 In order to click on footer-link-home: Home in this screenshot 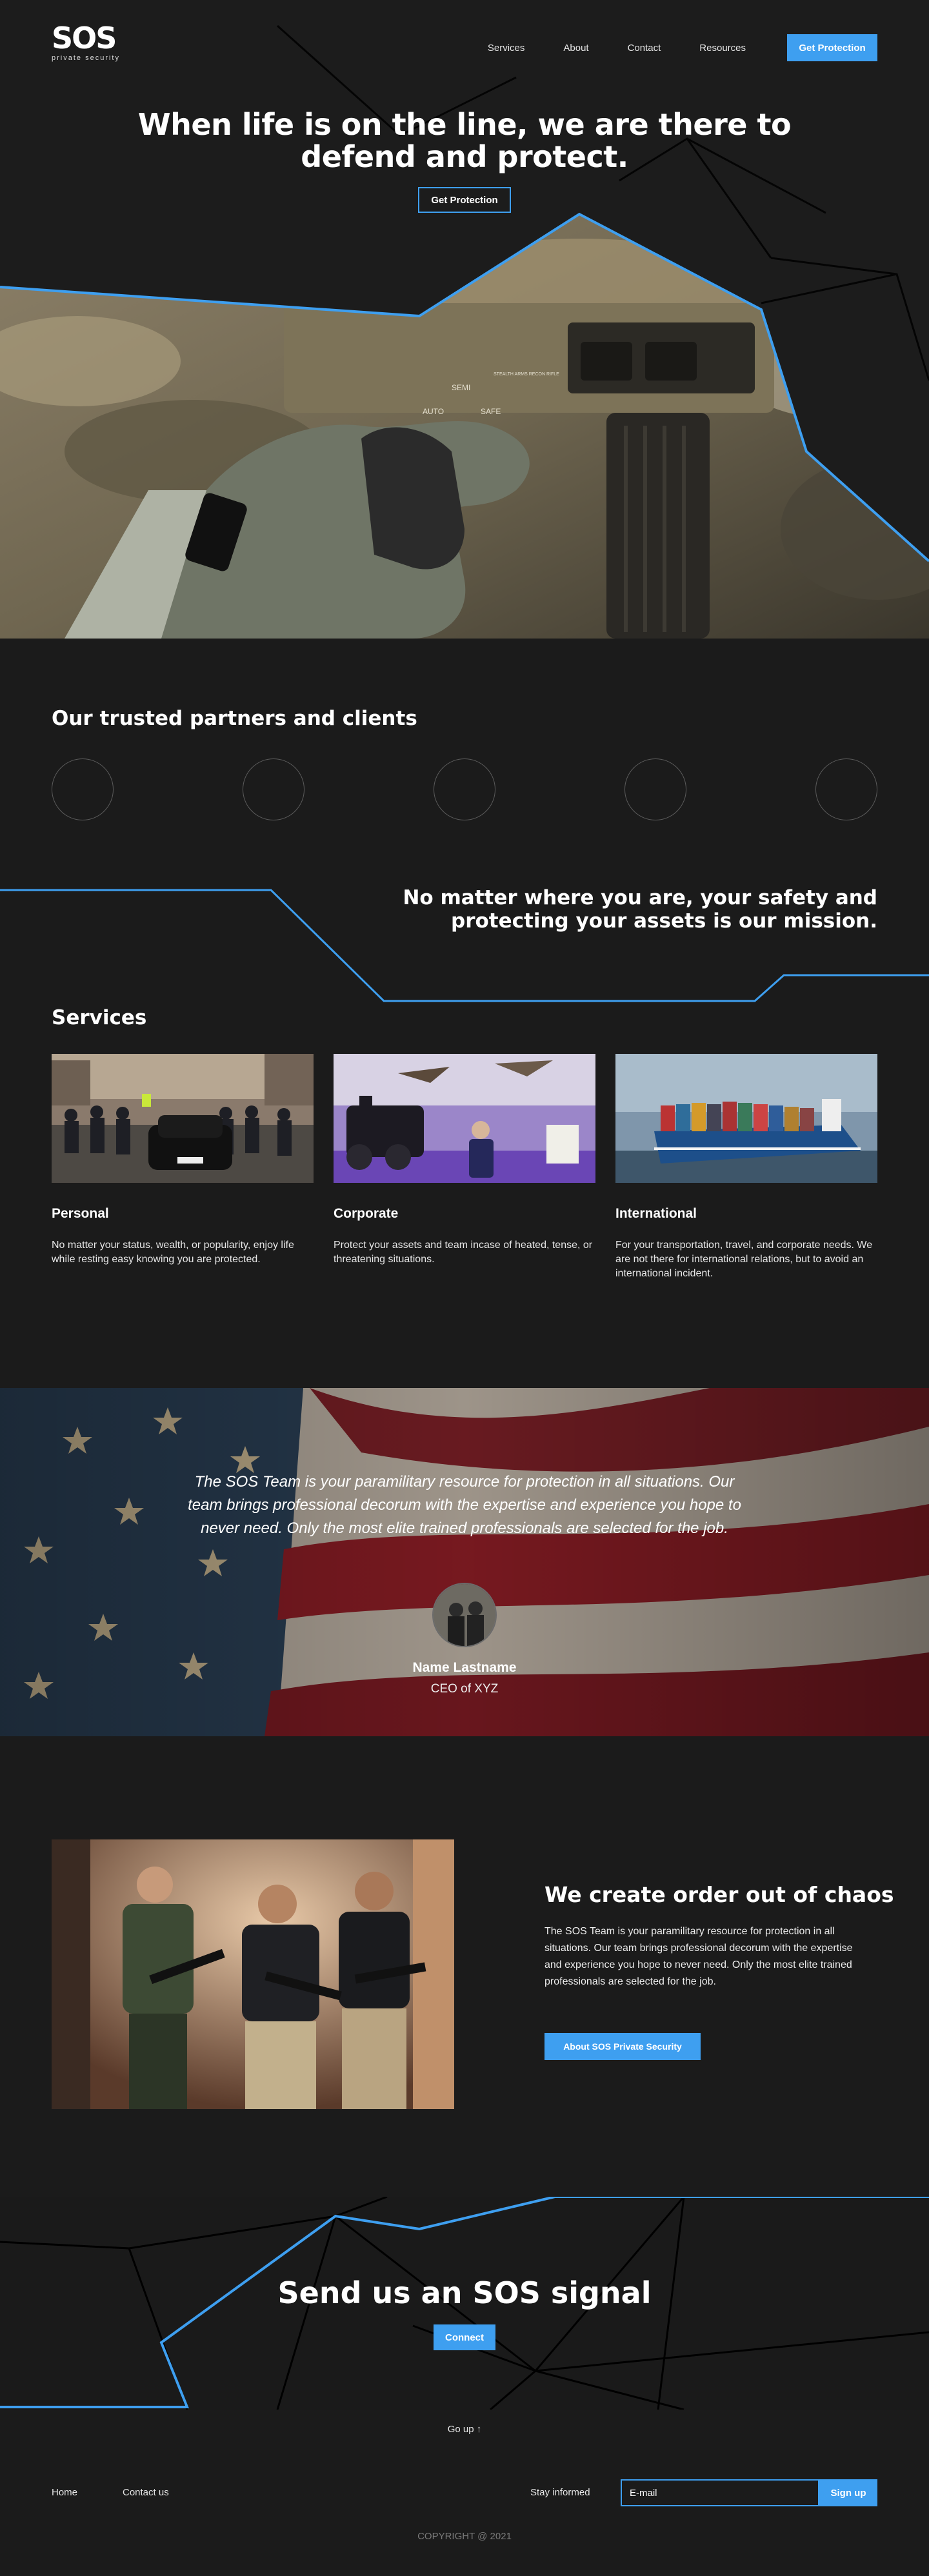, I will do `click(64, 2492)`.